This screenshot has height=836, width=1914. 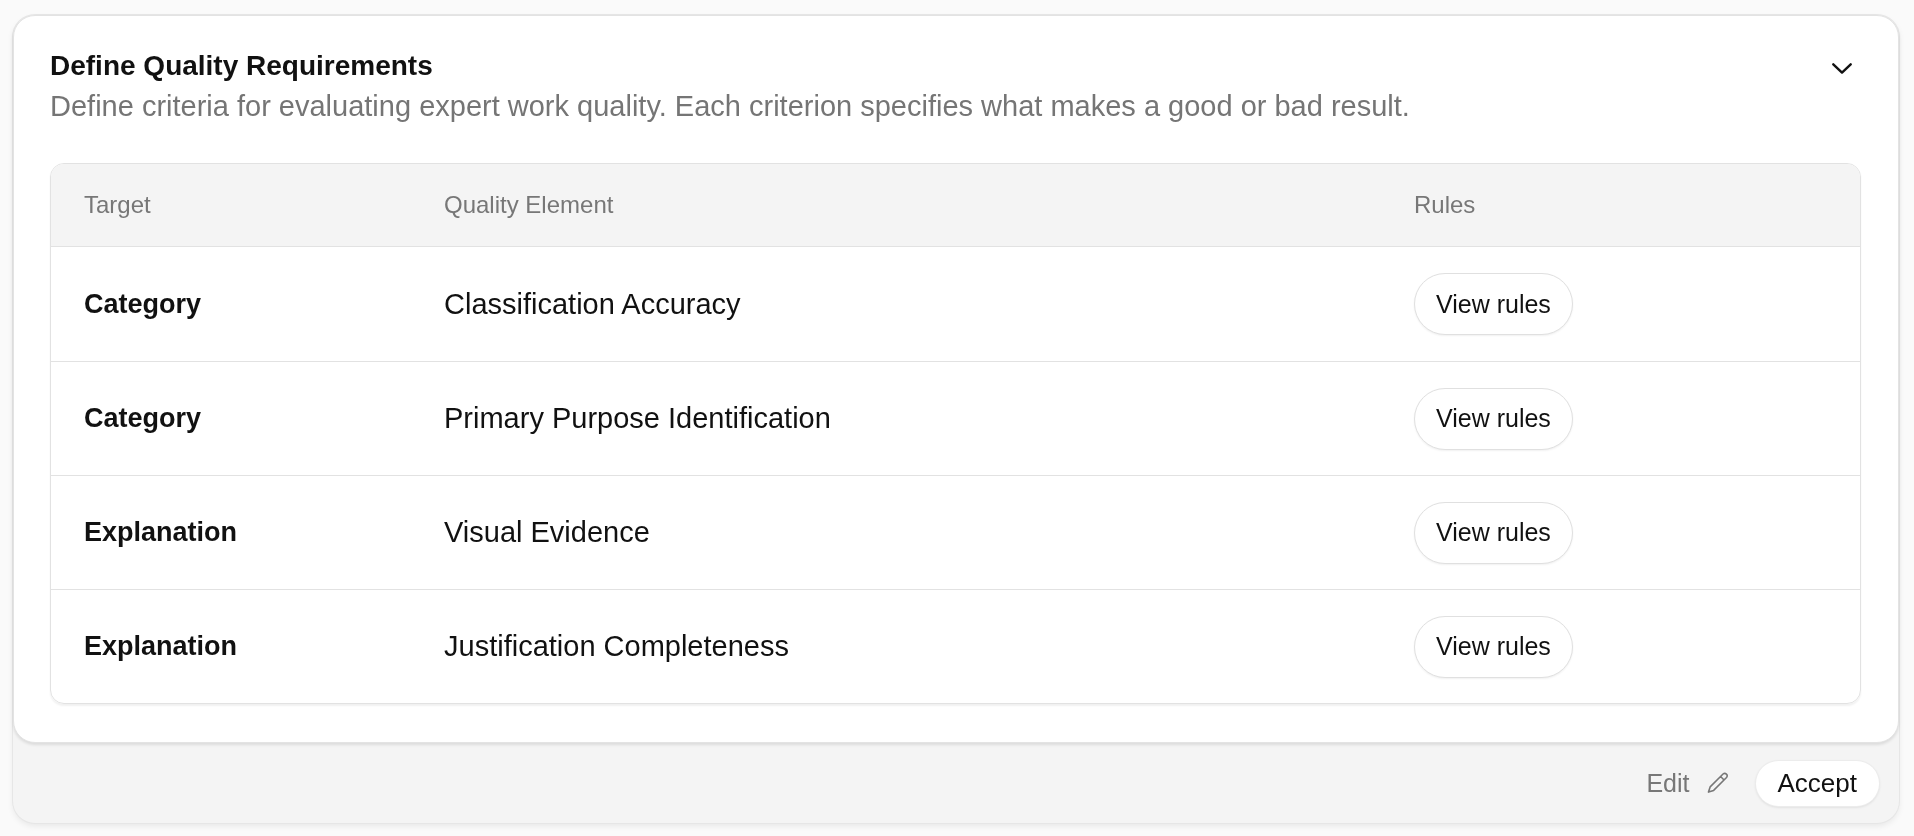 I want to click on table-cell: Primary Purpose Identification, so click(x=637, y=418).